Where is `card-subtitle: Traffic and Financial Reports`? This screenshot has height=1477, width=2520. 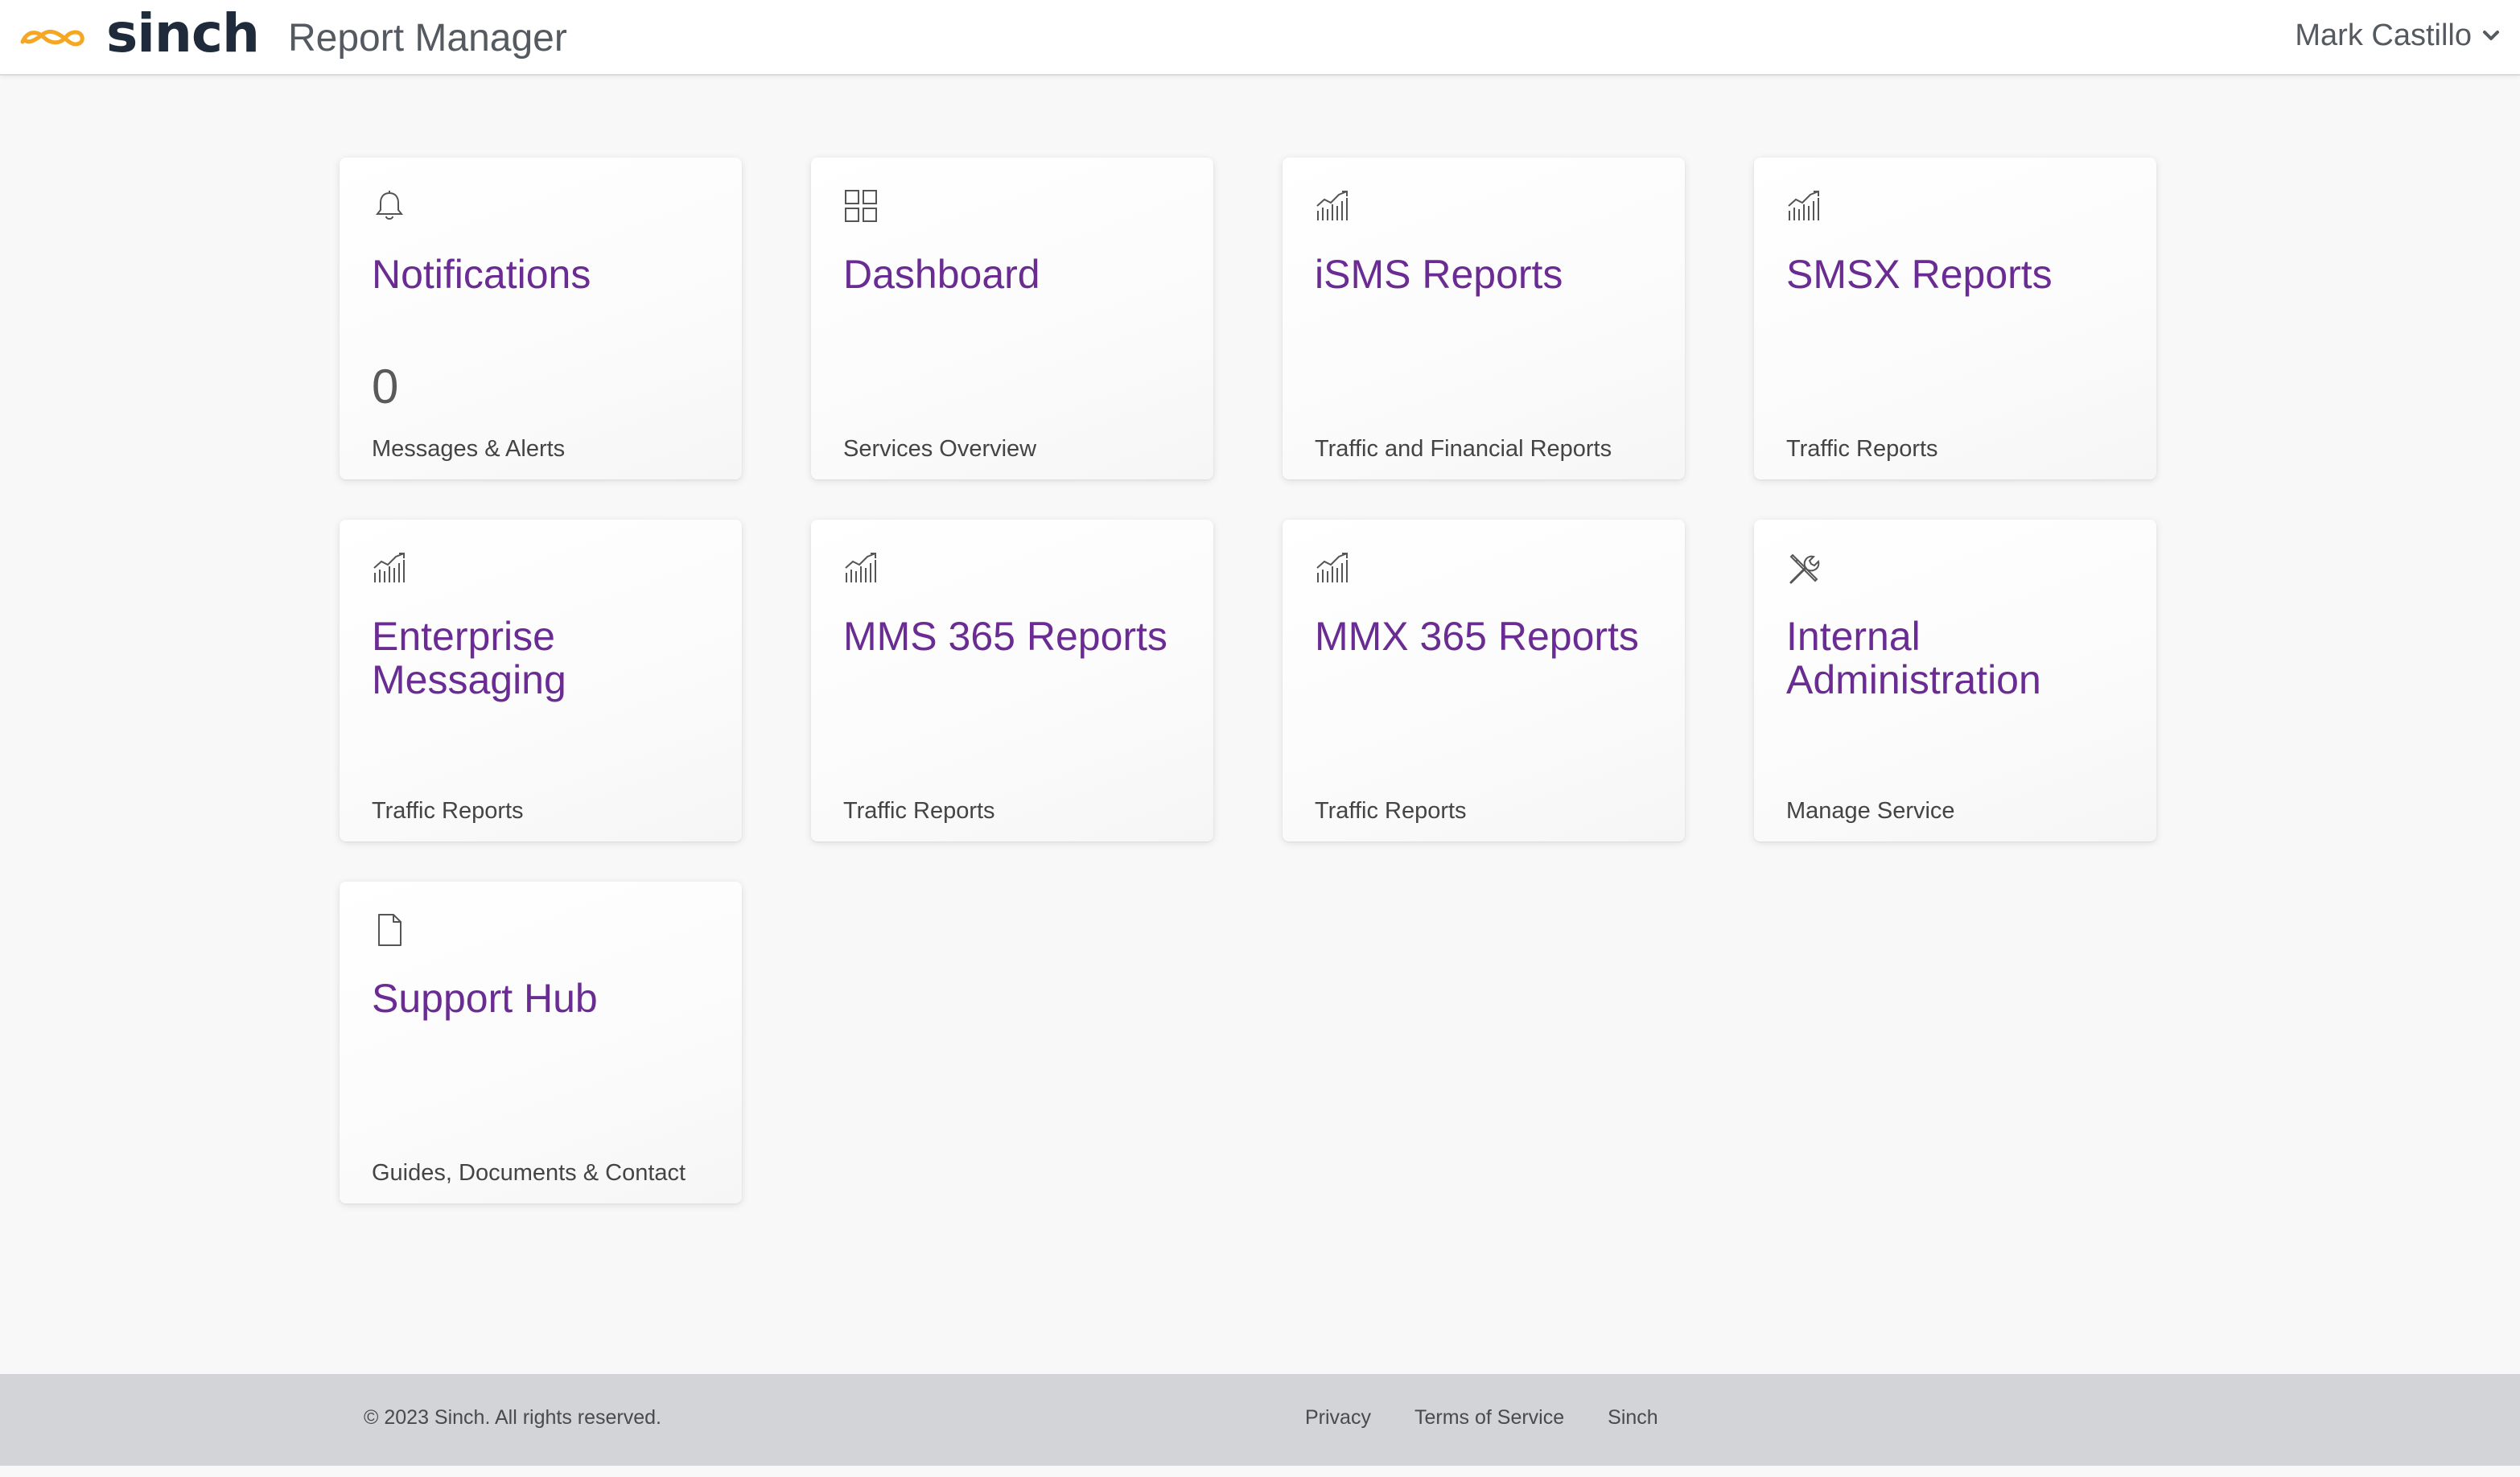
card-subtitle: Traffic and Financial Reports is located at coordinates (1463, 449).